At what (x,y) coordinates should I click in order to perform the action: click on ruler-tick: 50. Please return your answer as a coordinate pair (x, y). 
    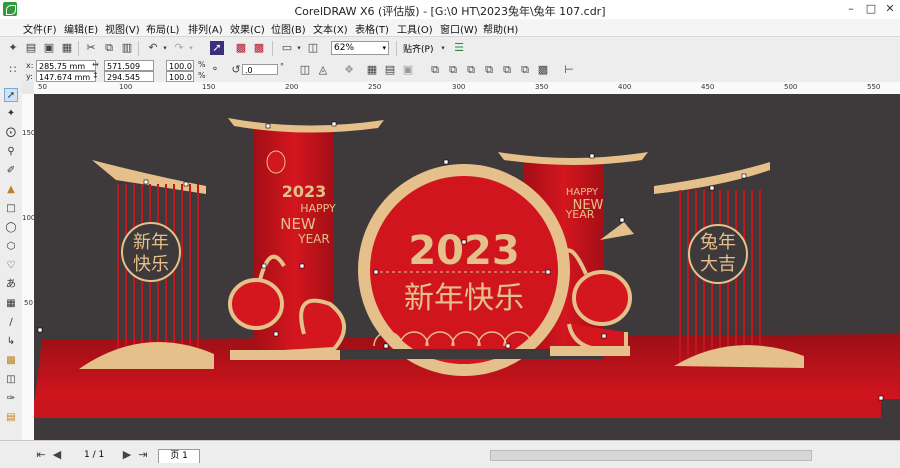
    Looking at the image, I should click on (28, 303).